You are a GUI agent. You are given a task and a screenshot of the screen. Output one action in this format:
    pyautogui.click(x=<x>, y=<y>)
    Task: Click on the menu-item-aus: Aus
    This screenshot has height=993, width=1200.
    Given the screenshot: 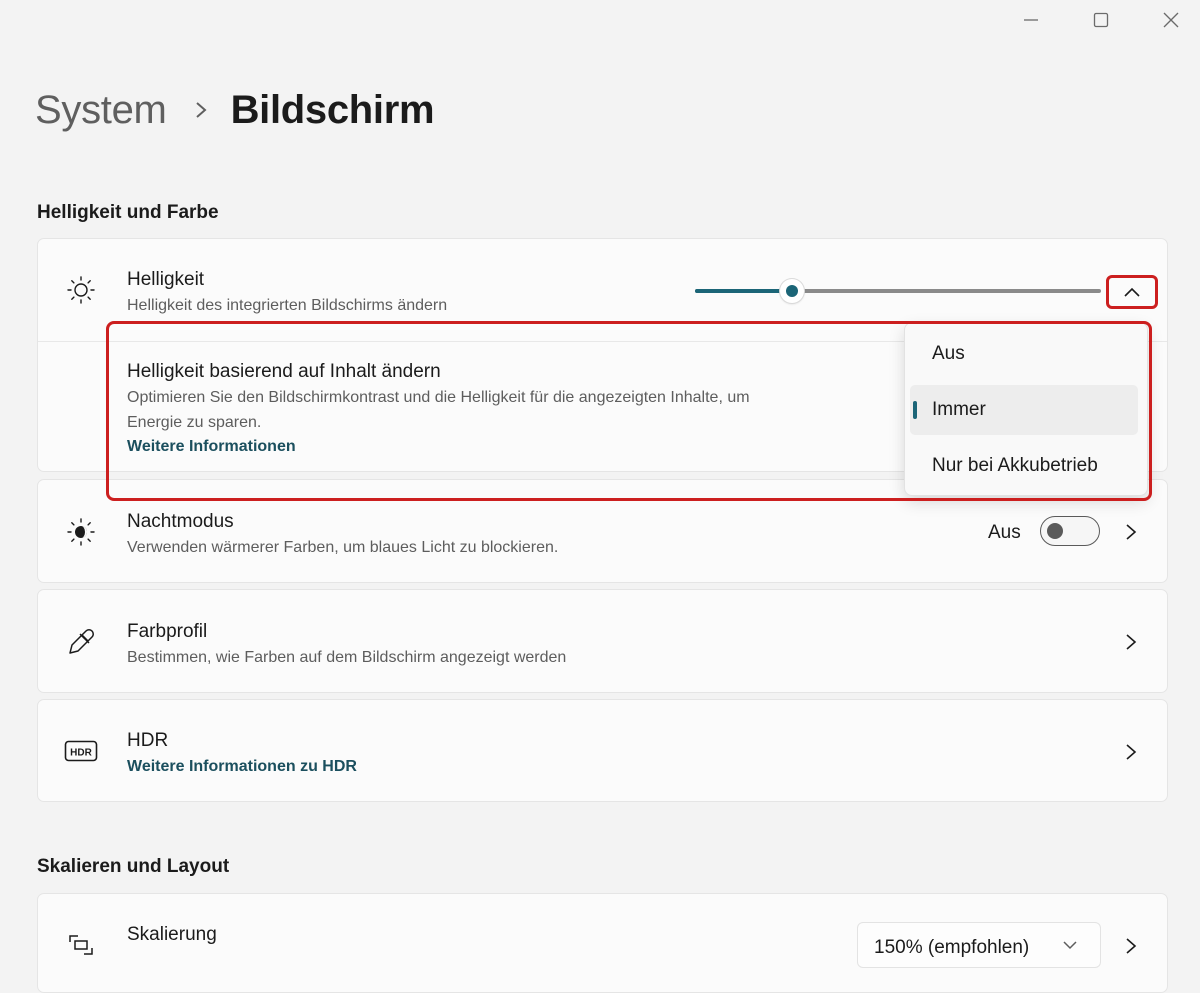 What is the action you would take?
    pyautogui.click(x=1024, y=354)
    